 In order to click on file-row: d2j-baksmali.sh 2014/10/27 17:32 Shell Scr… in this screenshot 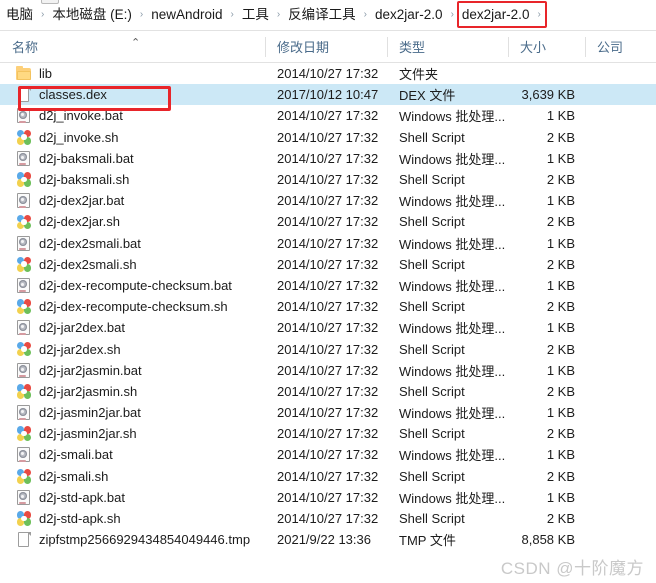, I will do `click(328, 179)`.